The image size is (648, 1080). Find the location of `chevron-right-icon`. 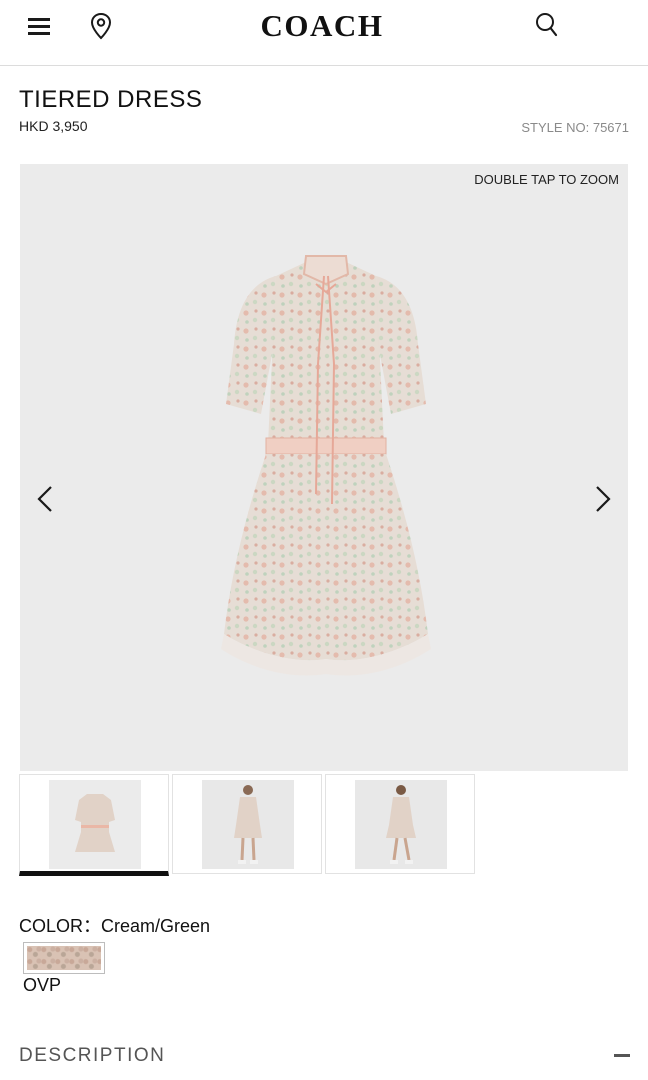

chevron-right-icon is located at coordinates (603, 499).